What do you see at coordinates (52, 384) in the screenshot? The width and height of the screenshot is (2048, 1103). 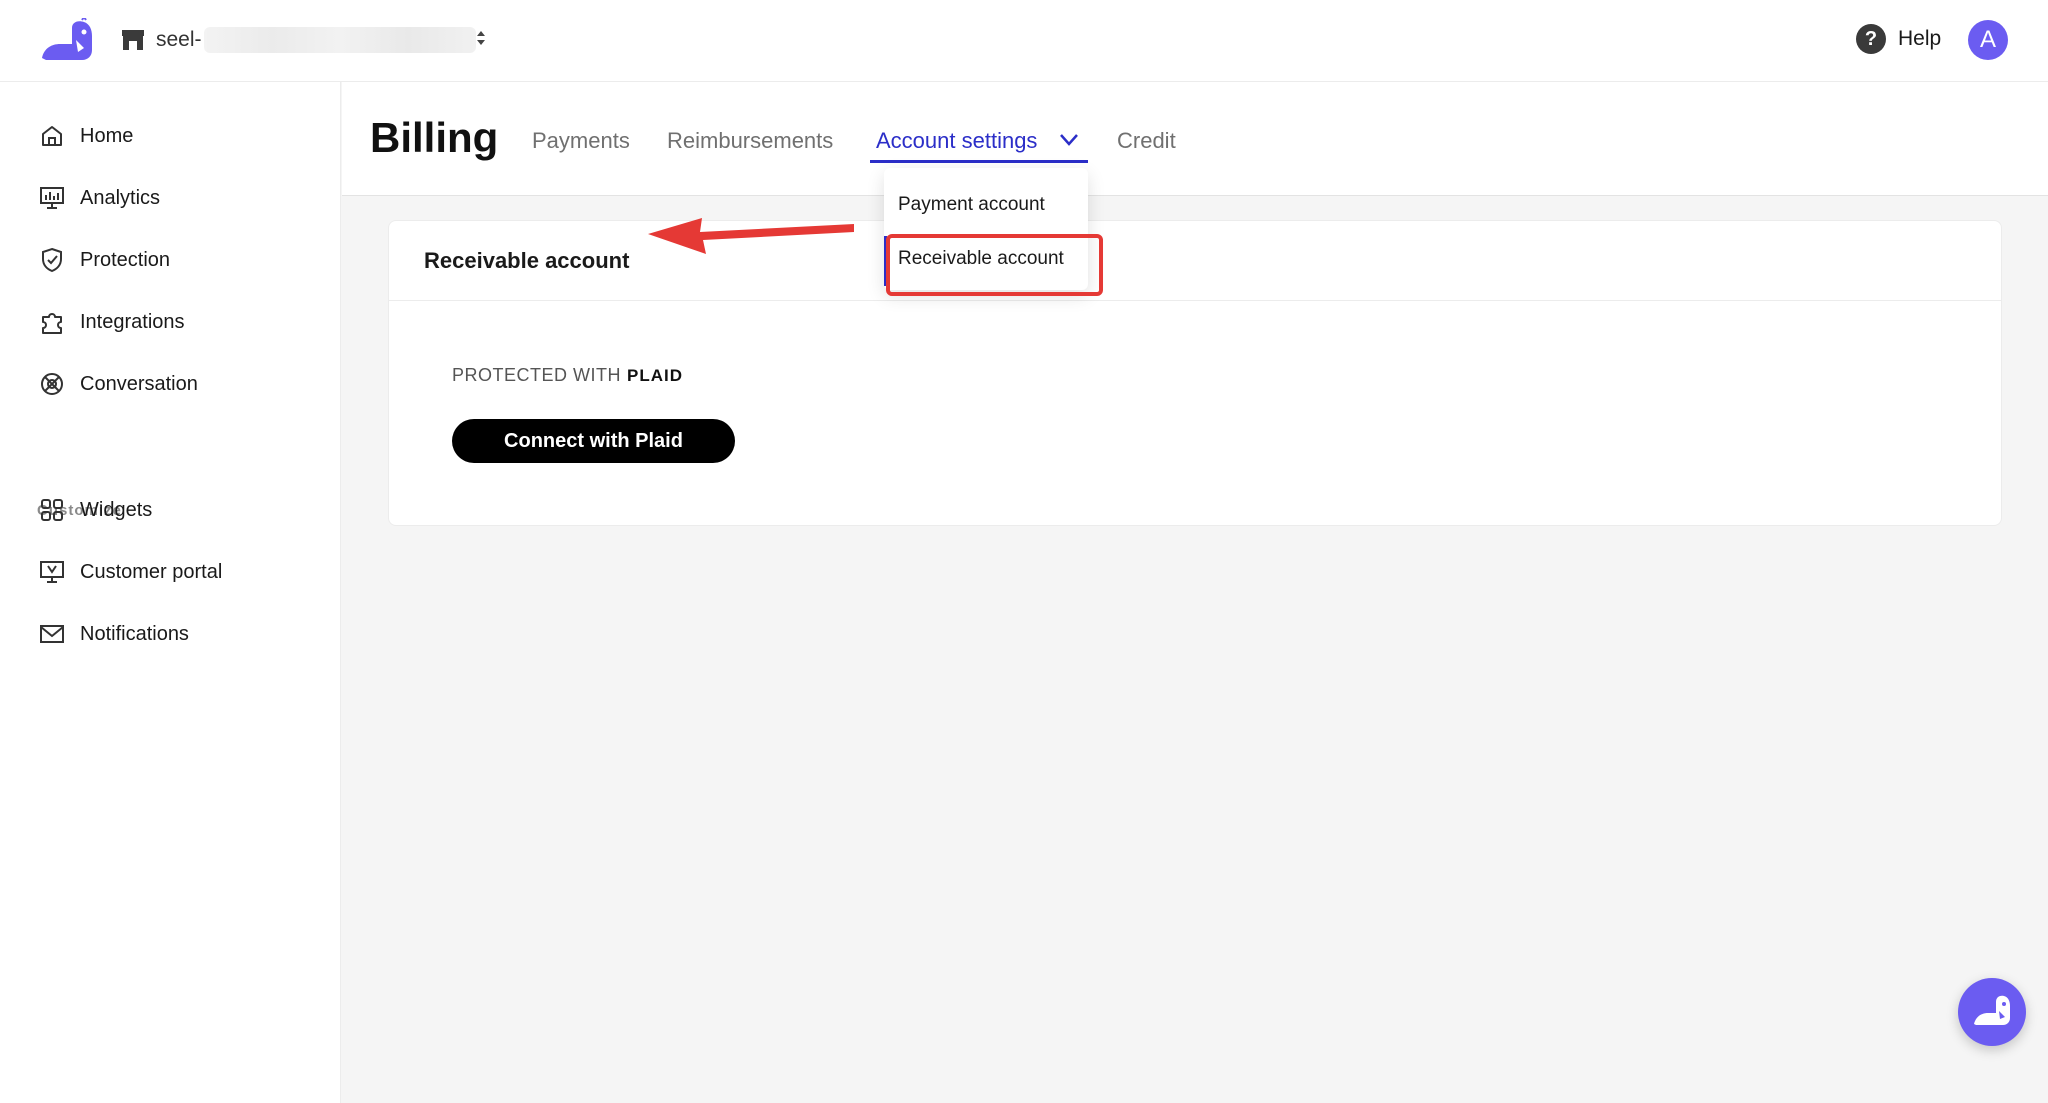 I see `conversation-icon` at bounding box center [52, 384].